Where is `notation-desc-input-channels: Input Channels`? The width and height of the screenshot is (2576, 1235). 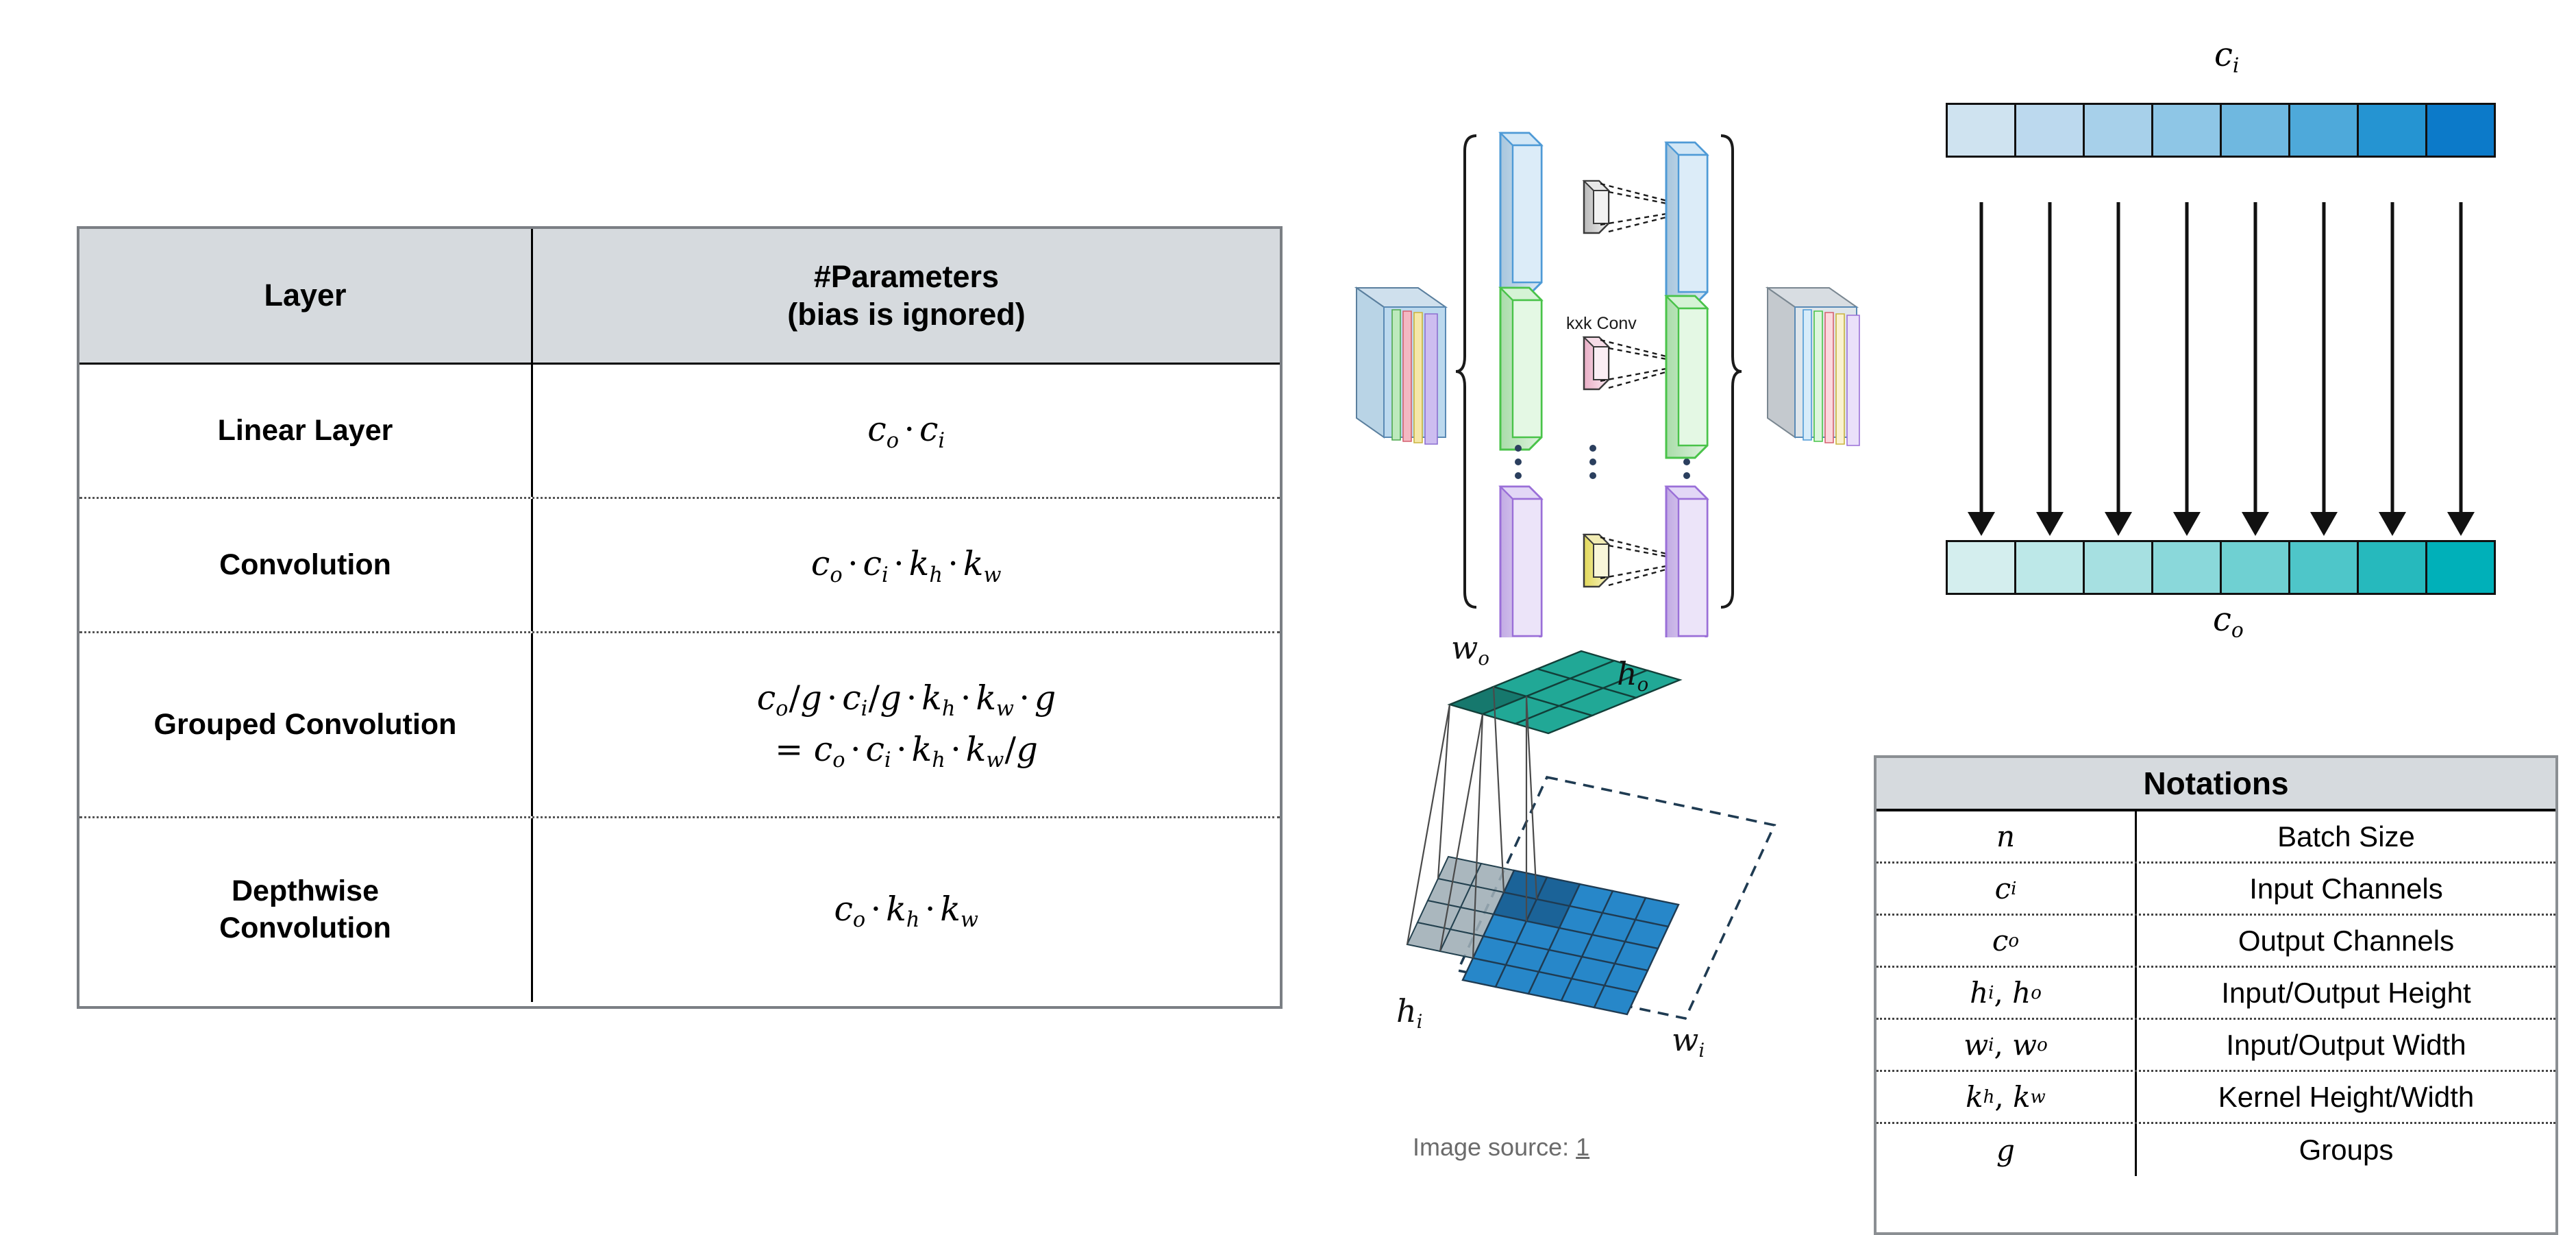 notation-desc-input-channels: Input Channels is located at coordinates (2346, 889).